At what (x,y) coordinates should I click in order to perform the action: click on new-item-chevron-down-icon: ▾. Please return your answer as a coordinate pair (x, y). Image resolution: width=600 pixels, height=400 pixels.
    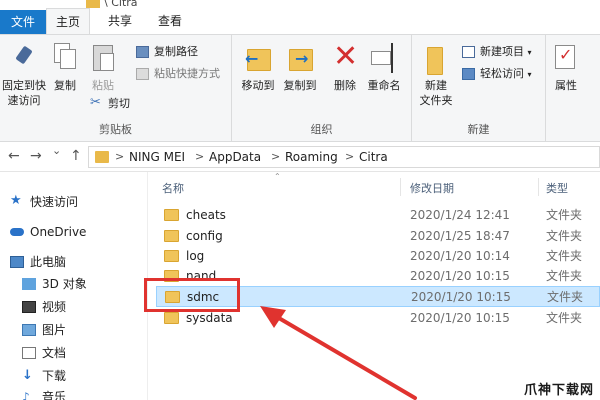
    Looking at the image, I should click on (529, 52).